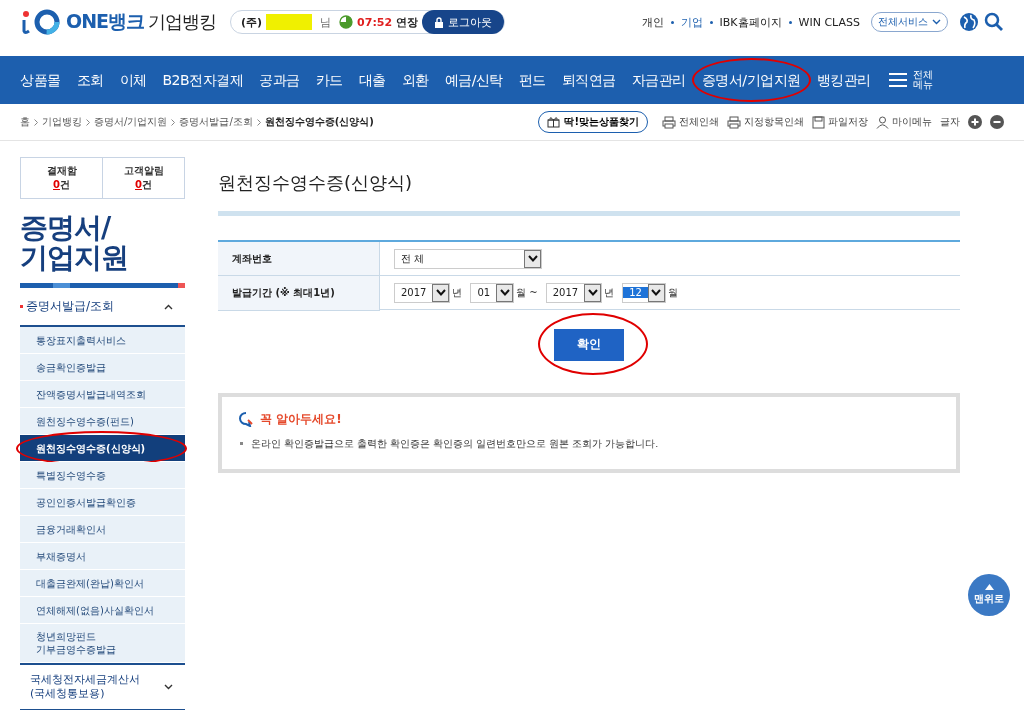  Describe the element at coordinates (527, 292) in the screenshot. I see `date-unit: 월 ~` at that location.